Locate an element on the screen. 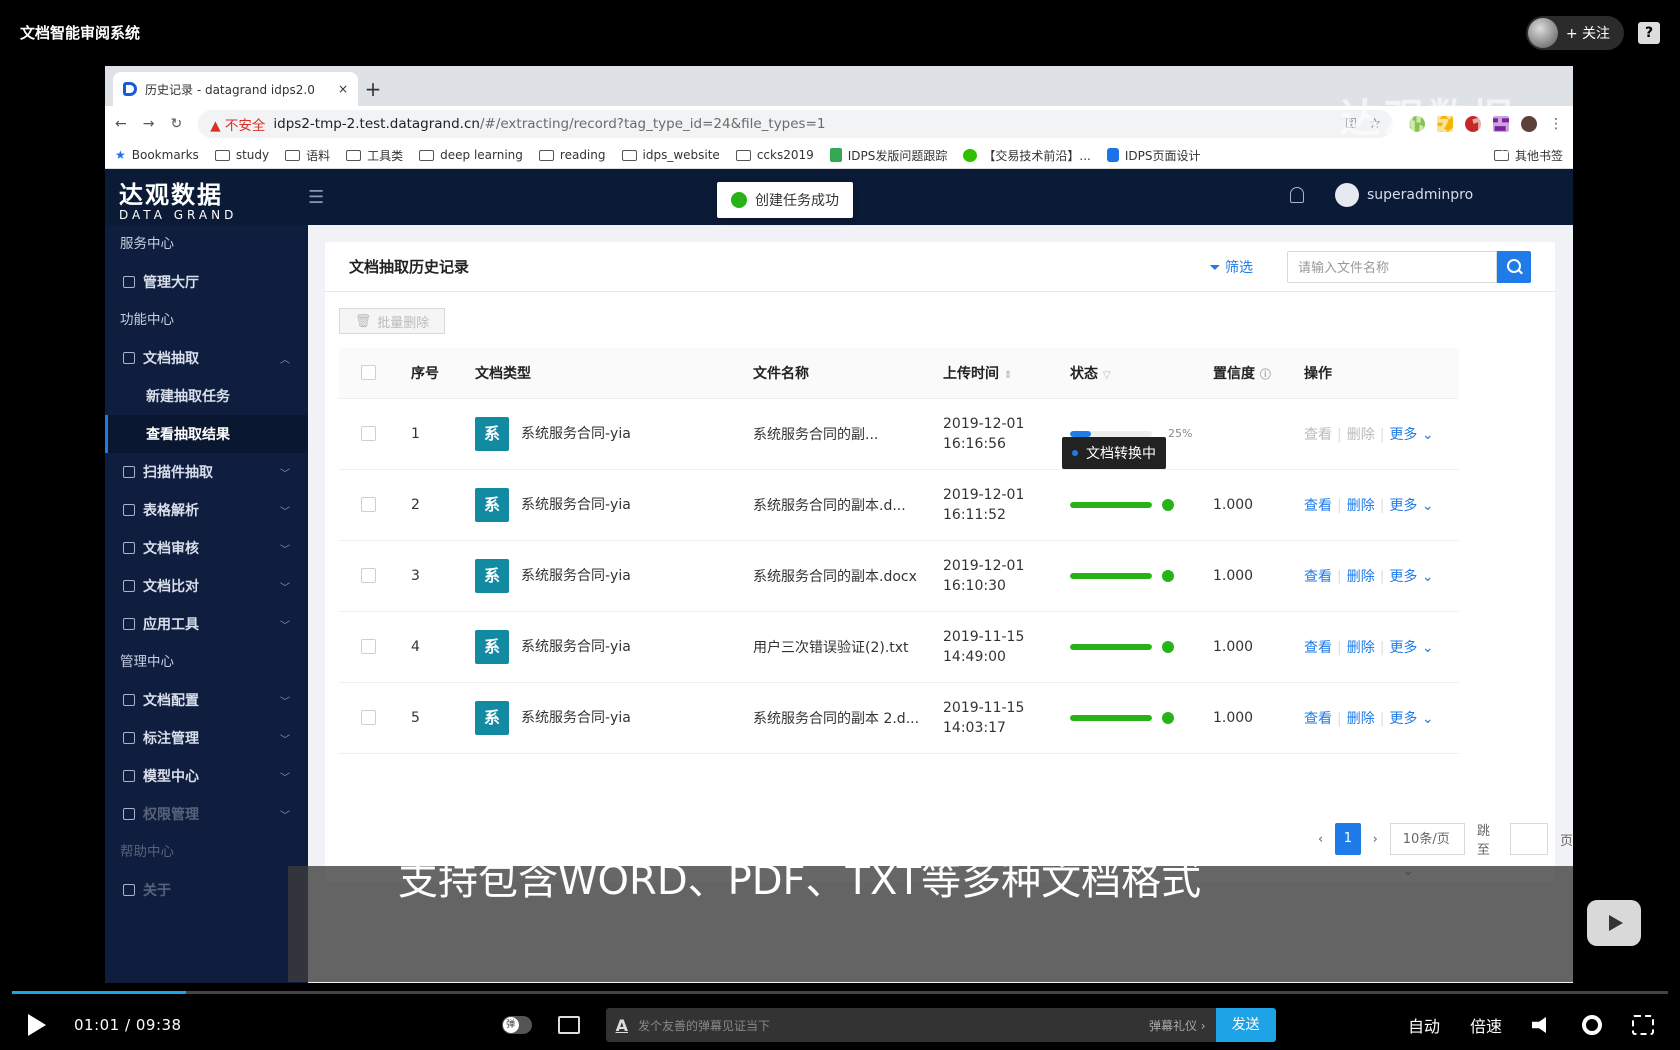  search-input: 请输入文件名称 is located at coordinates (1392, 266).